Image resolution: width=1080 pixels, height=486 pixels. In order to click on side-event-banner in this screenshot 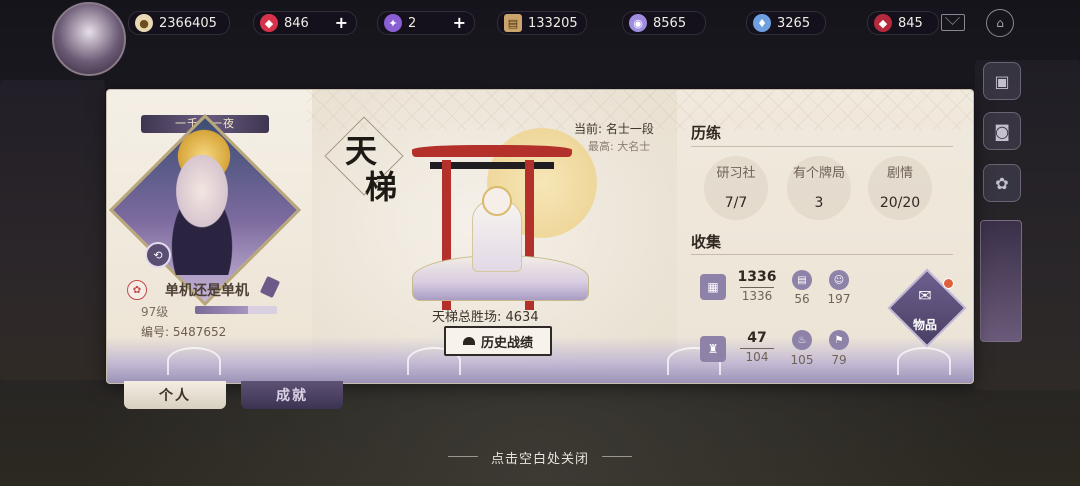, I will do `click(1001, 281)`.